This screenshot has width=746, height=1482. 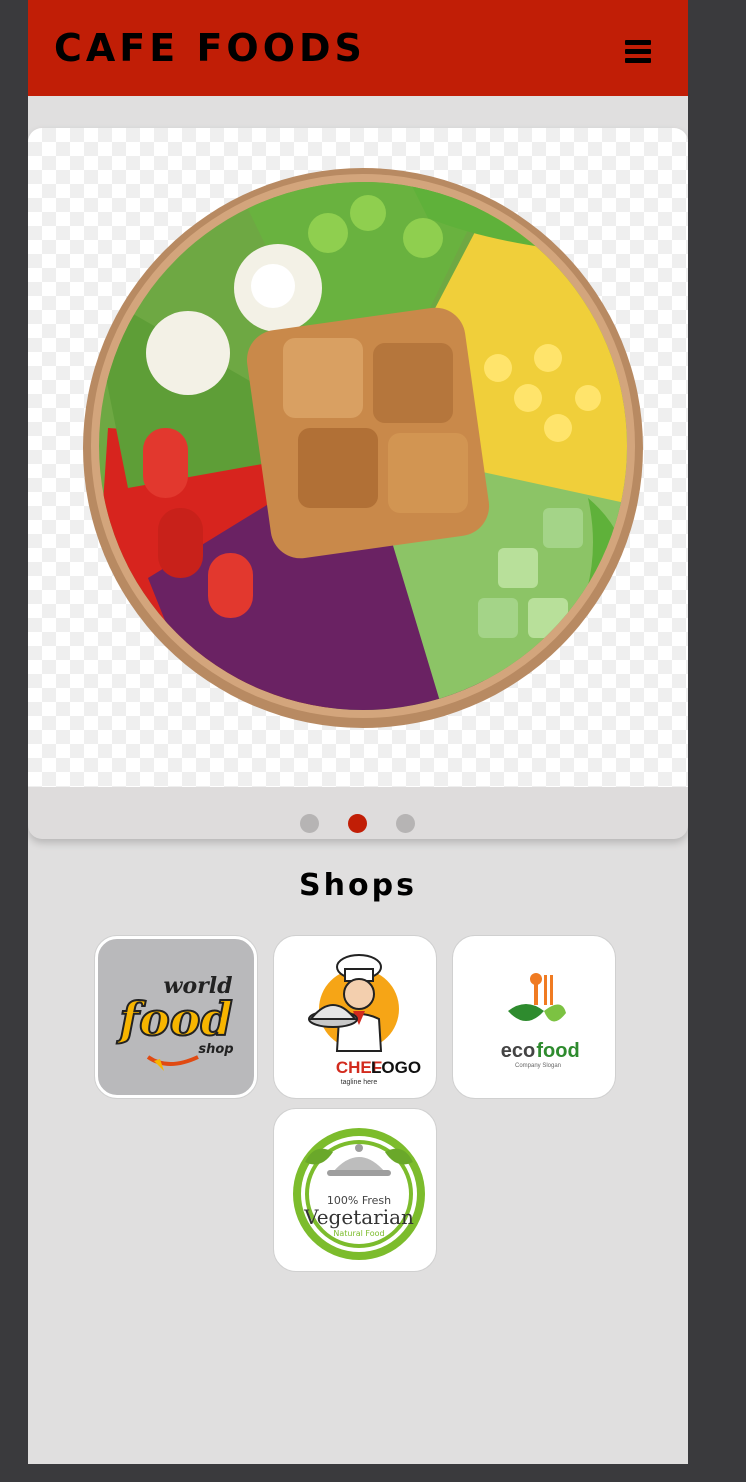 I want to click on shop-card-eco-food: eco food Company Slogan, so click(x=534, y=1017).